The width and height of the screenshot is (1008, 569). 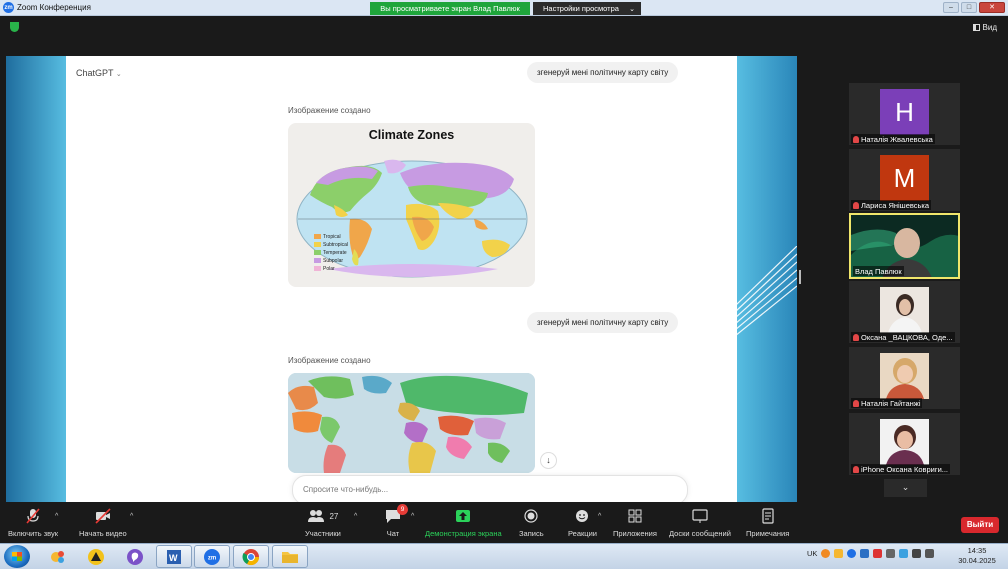 What do you see at coordinates (56, 516) in the screenshot?
I see `audio-options-caret-icon: ^` at bounding box center [56, 516].